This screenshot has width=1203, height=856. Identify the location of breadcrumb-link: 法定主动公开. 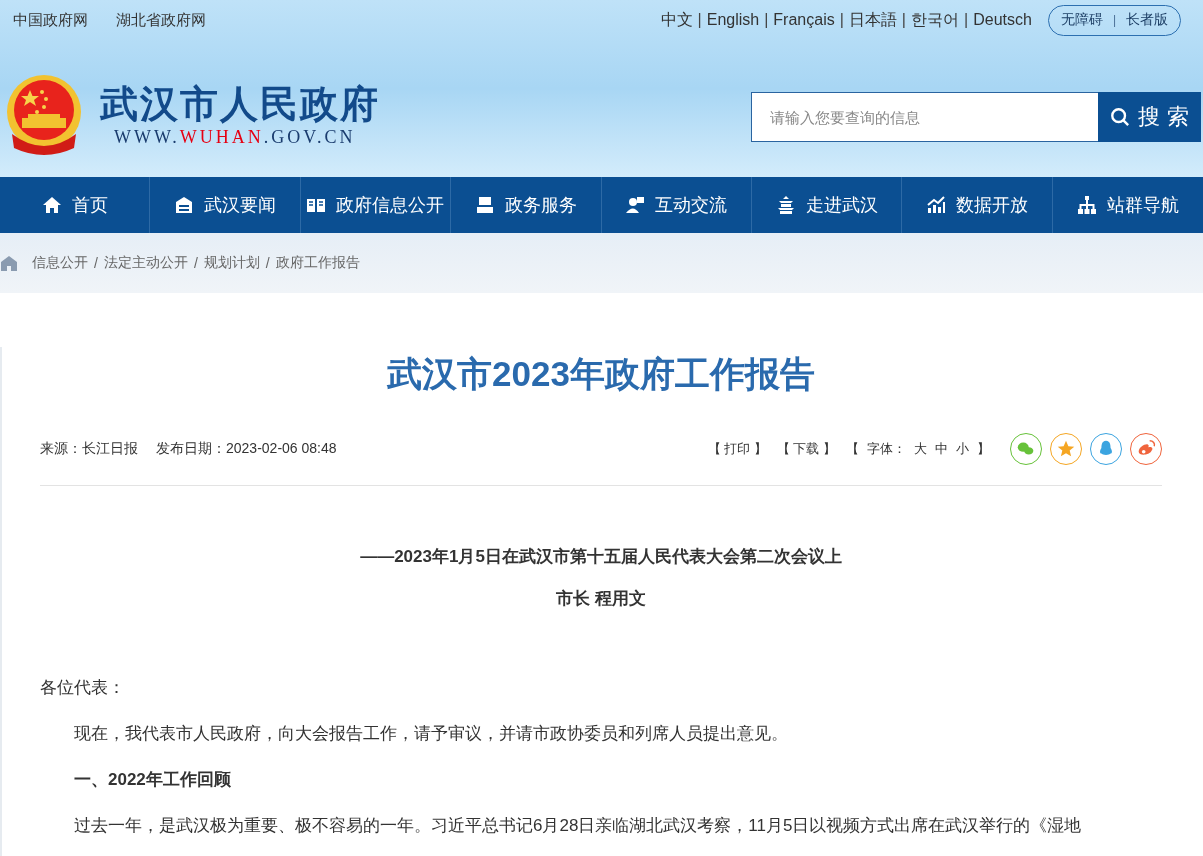
(145, 263).